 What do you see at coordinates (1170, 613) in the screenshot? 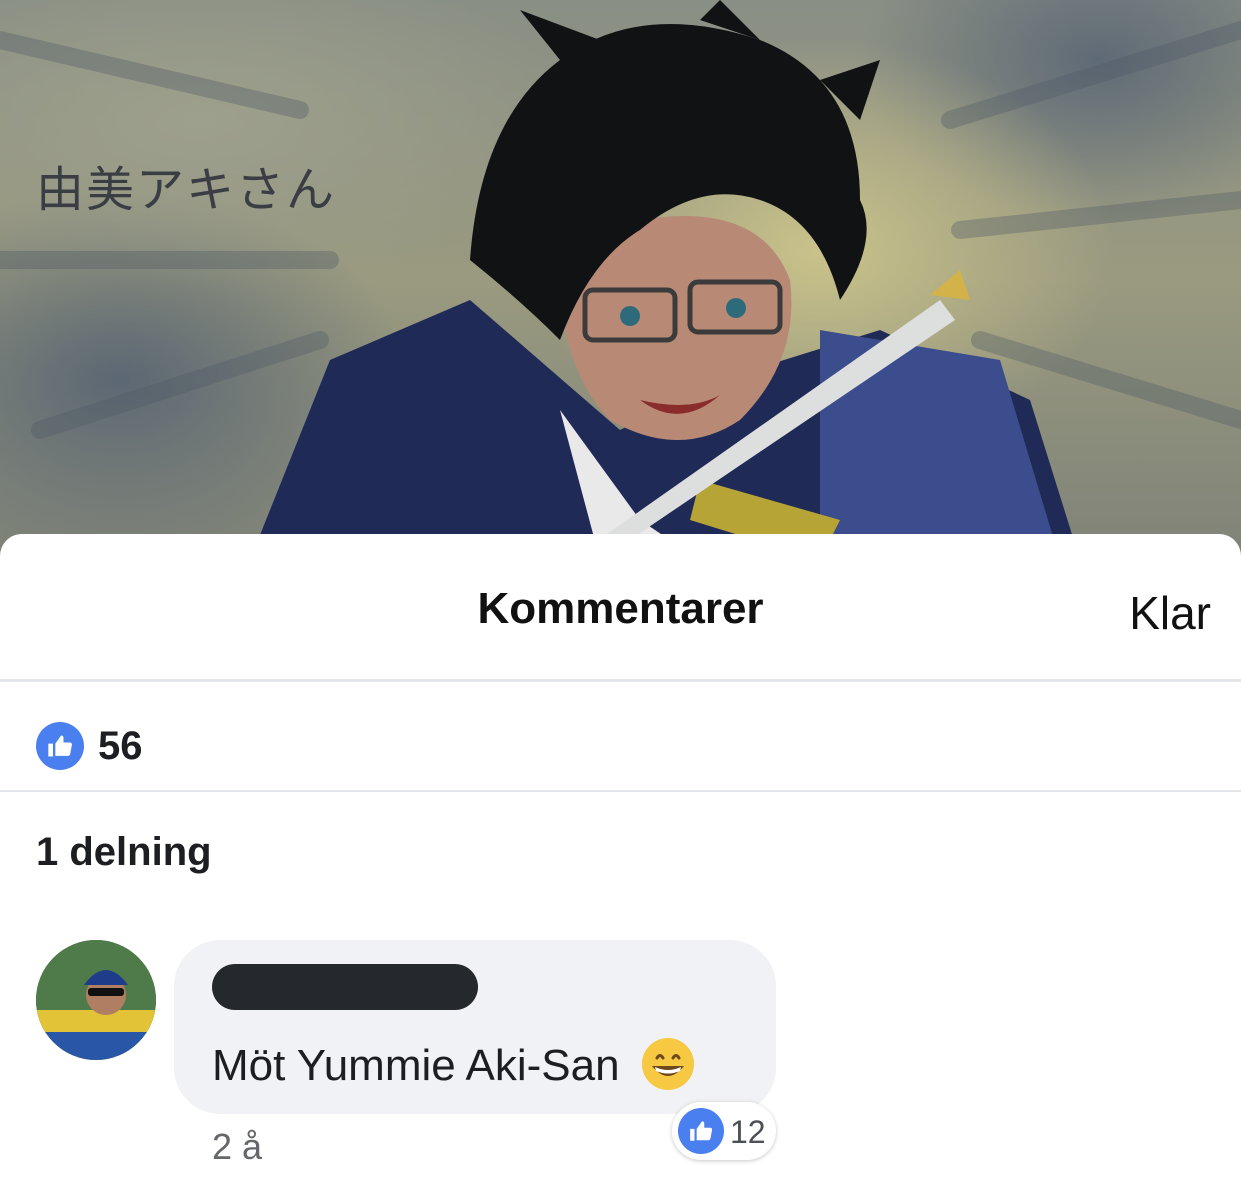
I see `done-button: Klar` at bounding box center [1170, 613].